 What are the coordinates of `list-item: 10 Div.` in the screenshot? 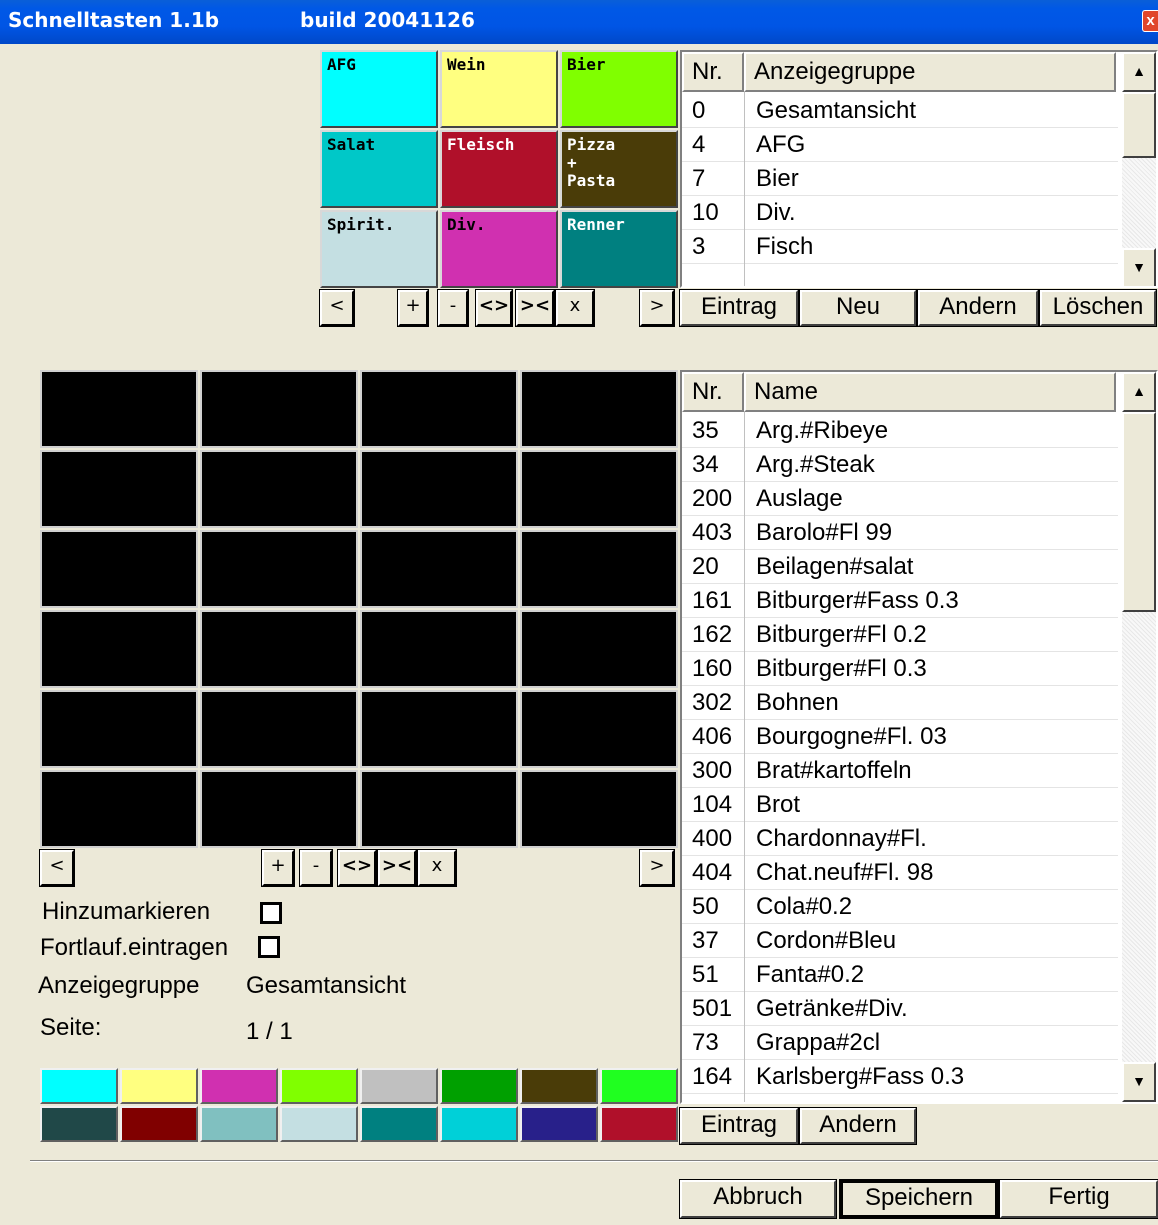 It's located at (900, 213).